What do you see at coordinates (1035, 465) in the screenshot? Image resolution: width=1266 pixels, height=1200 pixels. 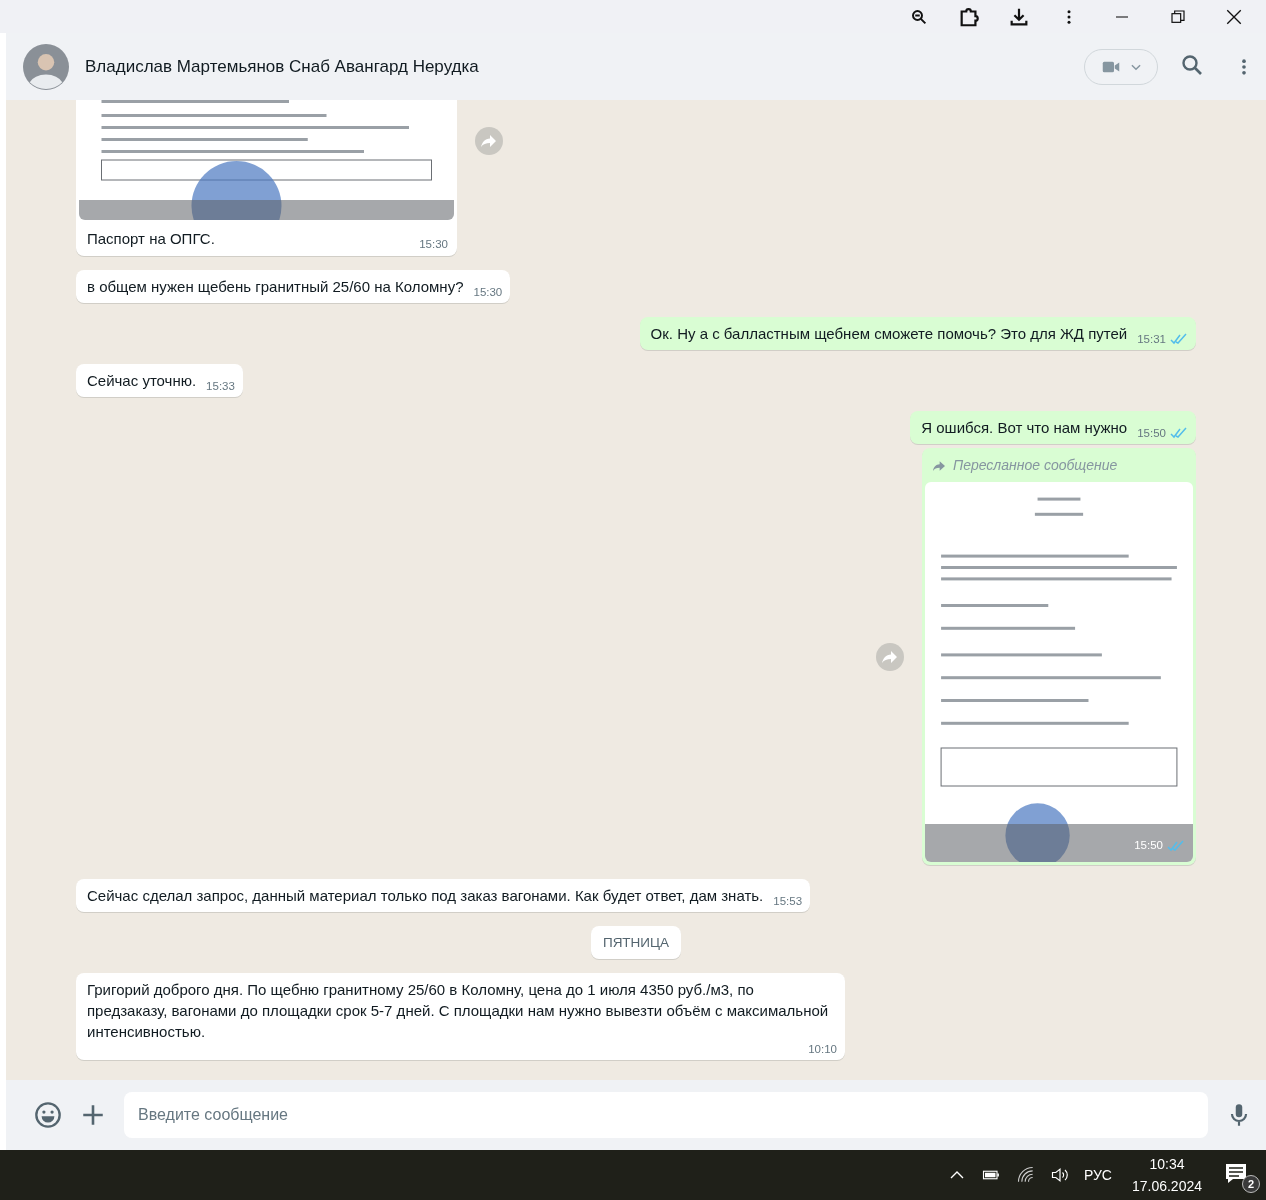 I see `forwarded-label: Пересланное сообщение` at bounding box center [1035, 465].